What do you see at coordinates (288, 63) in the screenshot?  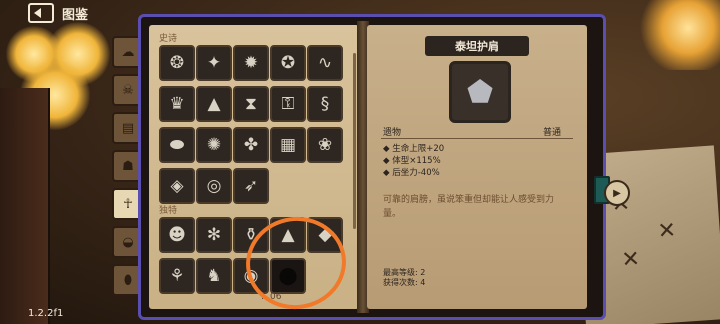 I see `horn-icon: ✪` at bounding box center [288, 63].